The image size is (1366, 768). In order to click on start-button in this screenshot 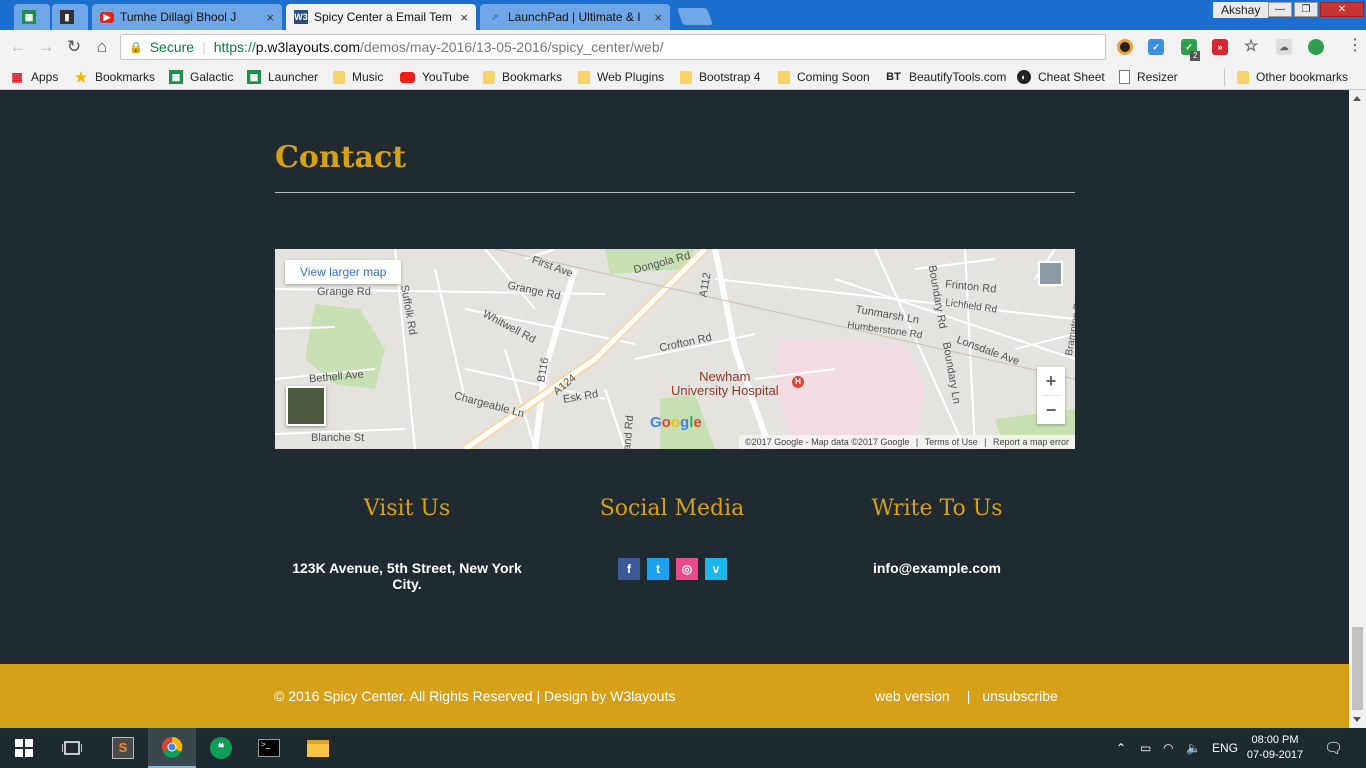, I will do `click(24, 748)`.